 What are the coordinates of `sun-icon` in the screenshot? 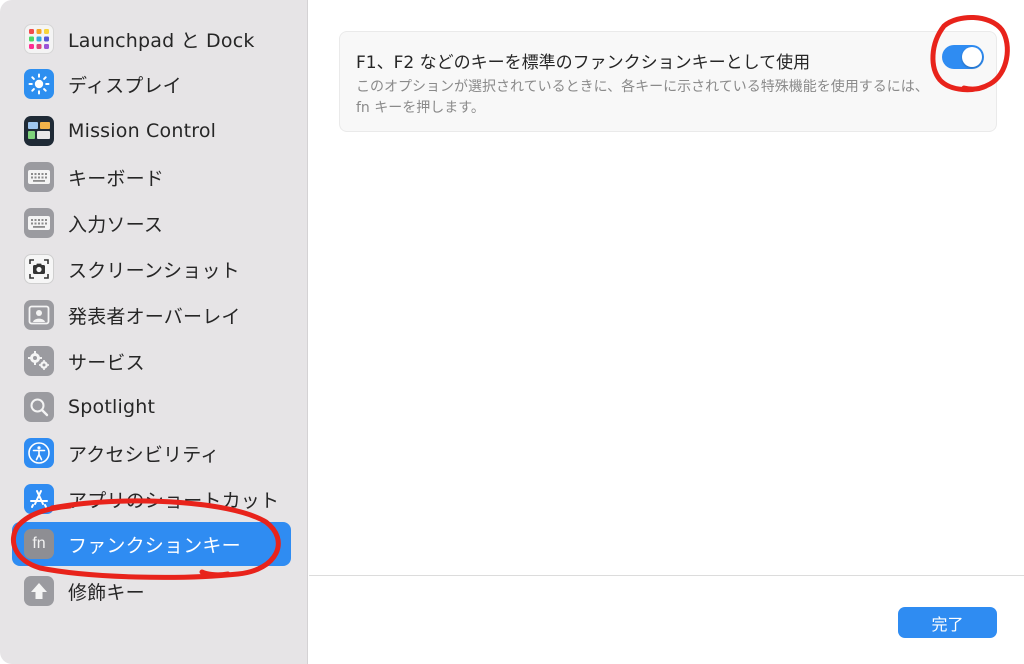 It's located at (39, 84).